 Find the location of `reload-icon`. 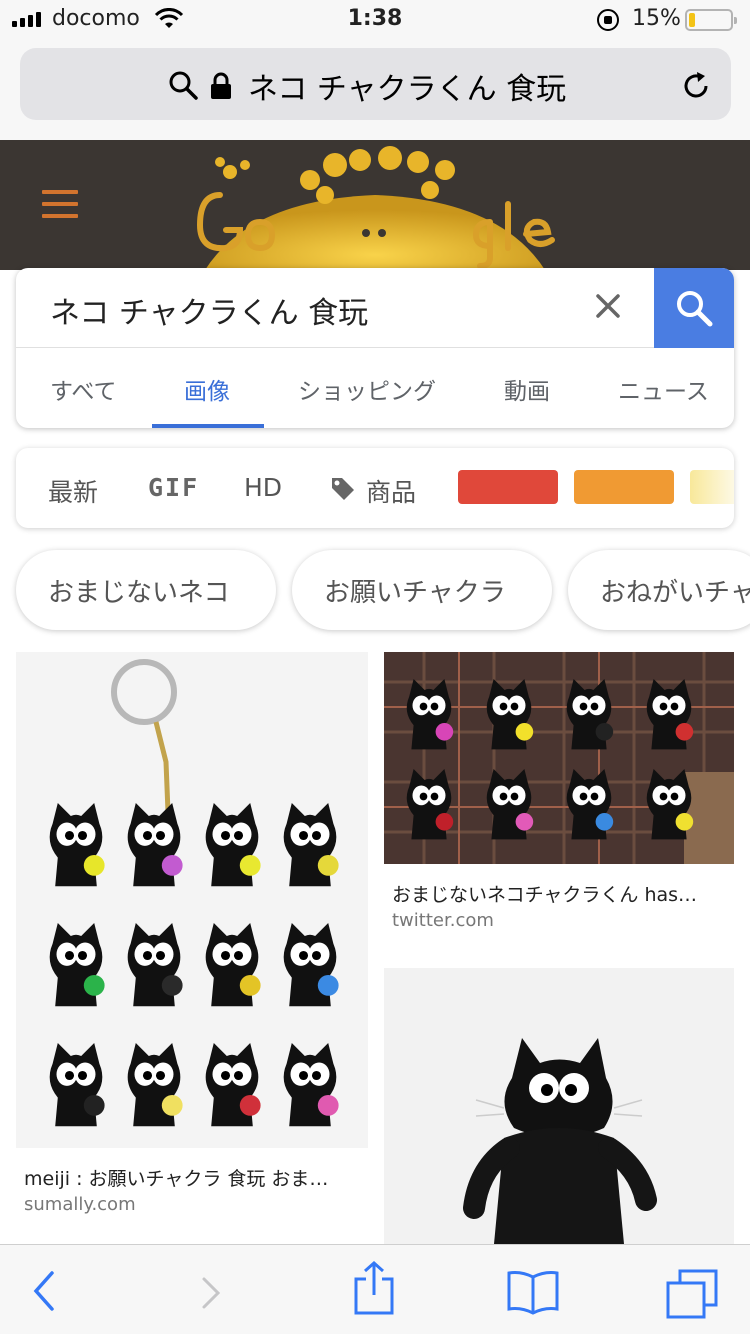

reload-icon is located at coordinates (696, 86).